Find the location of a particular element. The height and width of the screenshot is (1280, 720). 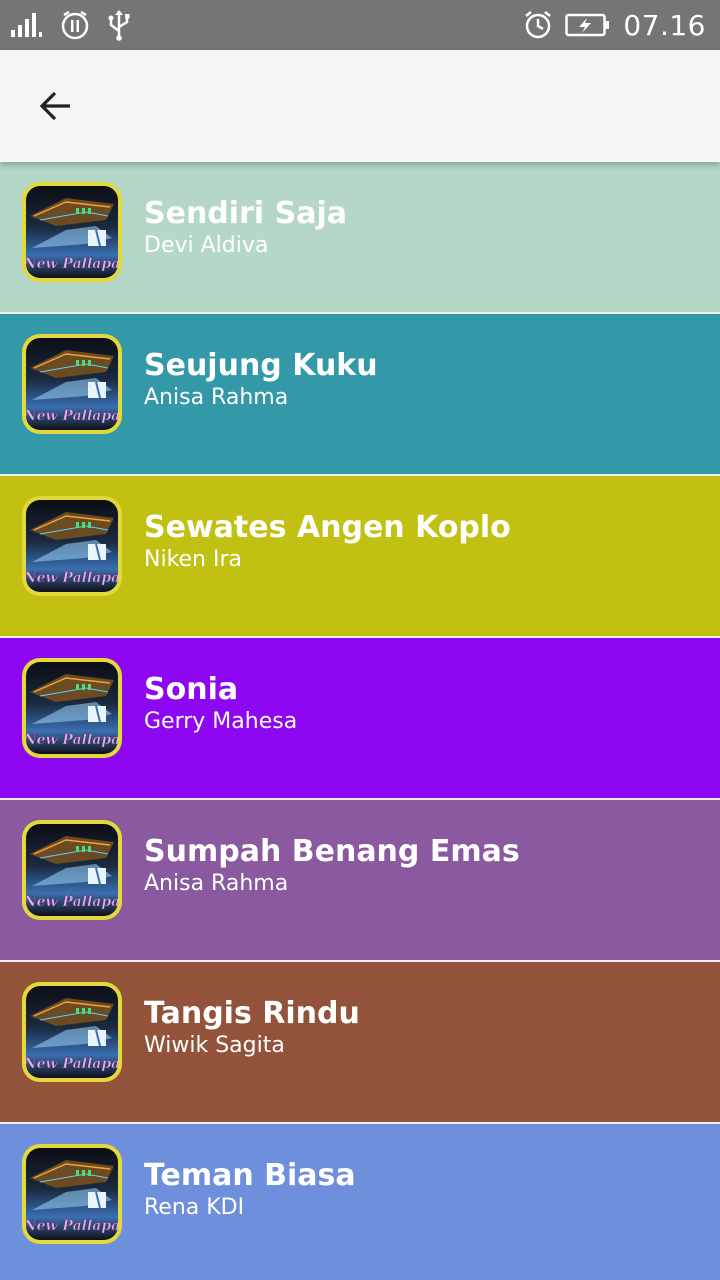

usb-icon is located at coordinates (119, 25).